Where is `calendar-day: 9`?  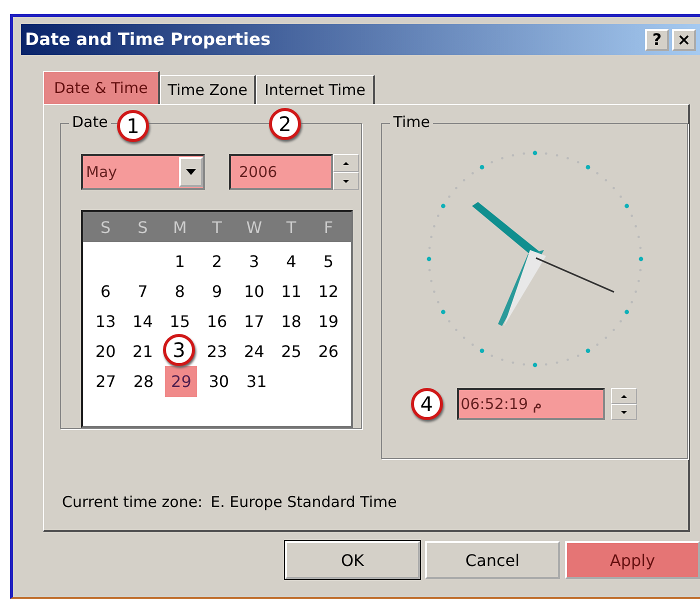
calendar-day: 9 is located at coordinates (217, 291).